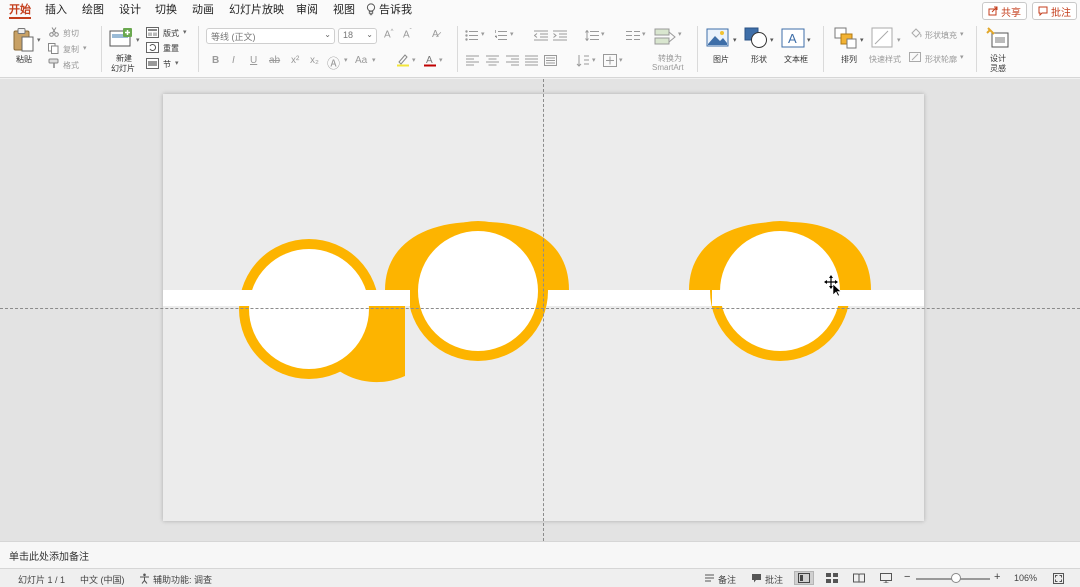 The height and width of the screenshot is (587, 1080). What do you see at coordinates (138, 40) in the screenshot?
I see `new-slide-dropdown-icon: ▾` at bounding box center [138, 40].